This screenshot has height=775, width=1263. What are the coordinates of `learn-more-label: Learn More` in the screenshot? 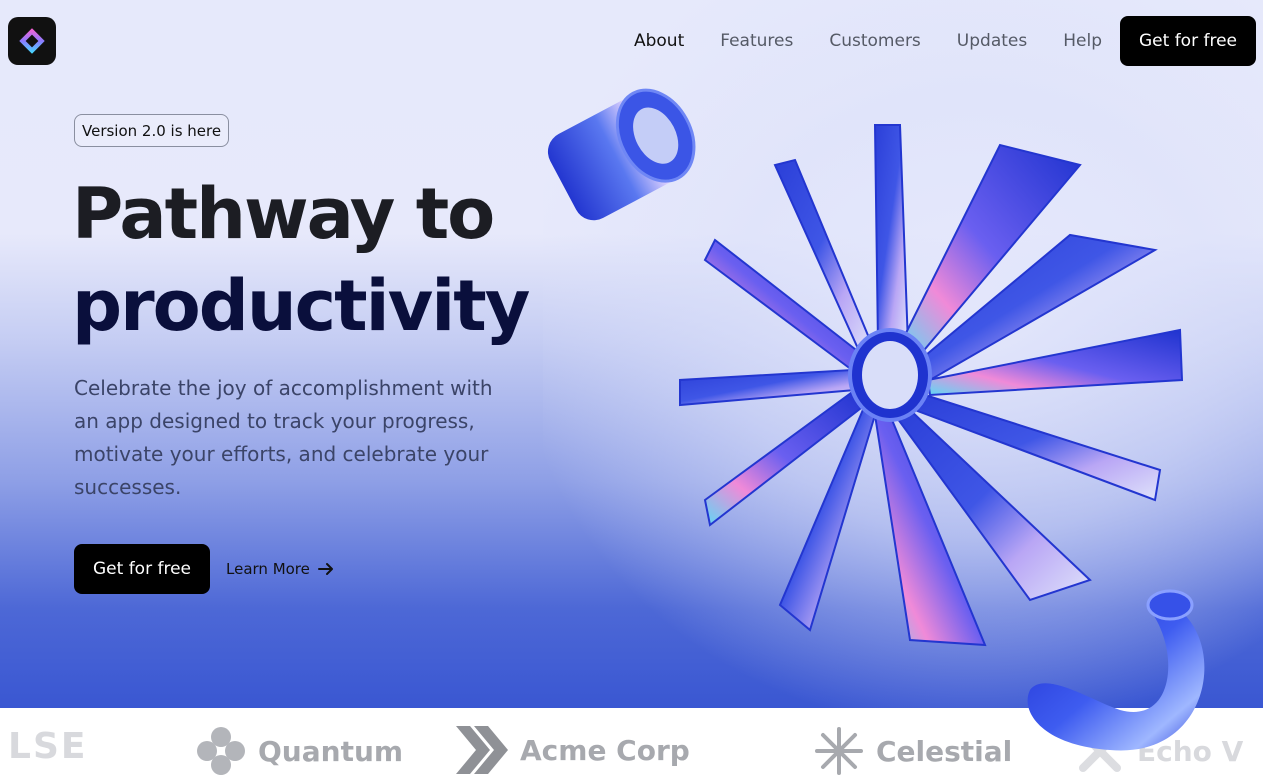 It's located at (268, 569).